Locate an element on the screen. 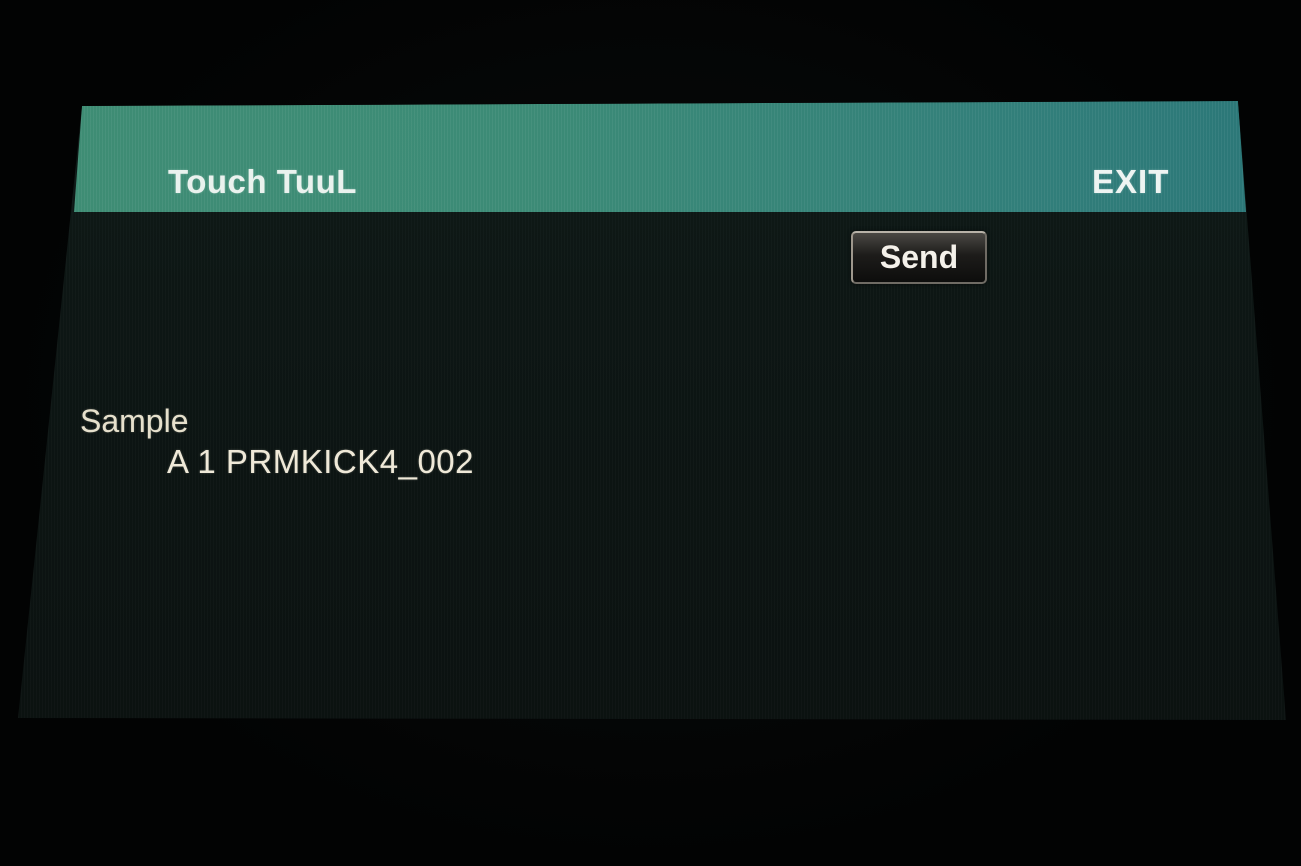 This screenshot has height=866, width=1301. sample-value: A 1 PRMKICK4_002 is located at coordinates (320, 462).